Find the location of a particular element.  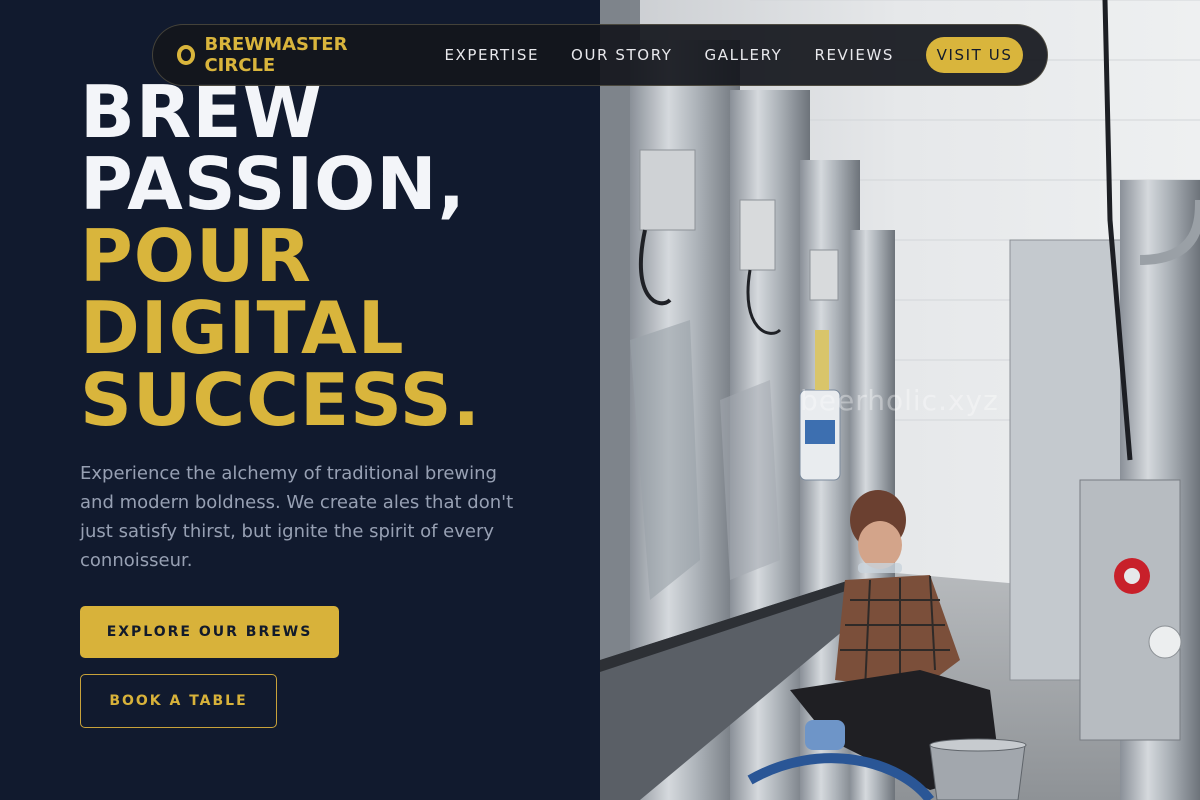

headline-line-4: DIGITAL is located at coordinates (242, 328).